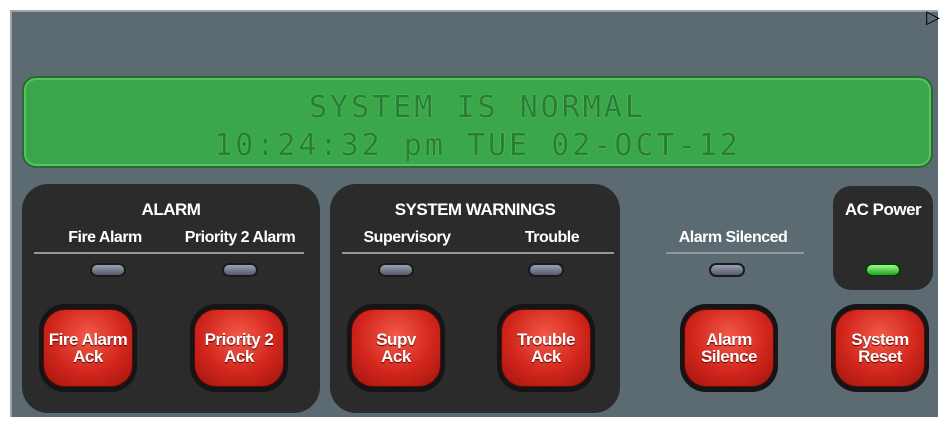 This screenshot has width=940, height=421. I want to click on expand-arrow-icon: ▷, so click(933, 17).